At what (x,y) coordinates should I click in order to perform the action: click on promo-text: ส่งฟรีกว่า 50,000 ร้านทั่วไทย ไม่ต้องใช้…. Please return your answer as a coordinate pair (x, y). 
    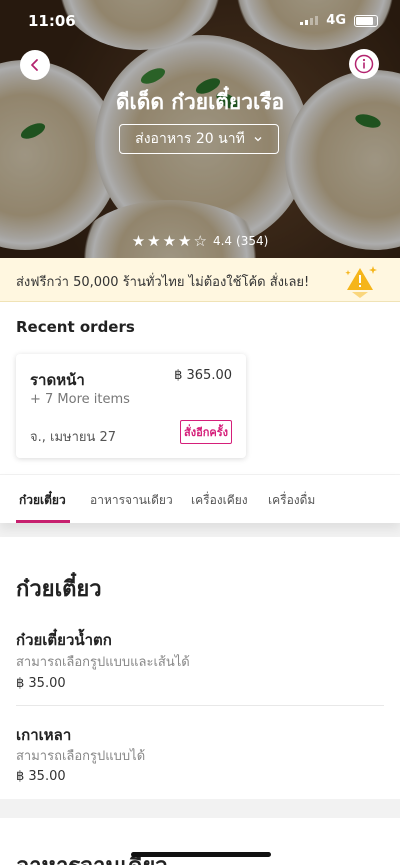
    Looking at the image, I should click on (163, 282).